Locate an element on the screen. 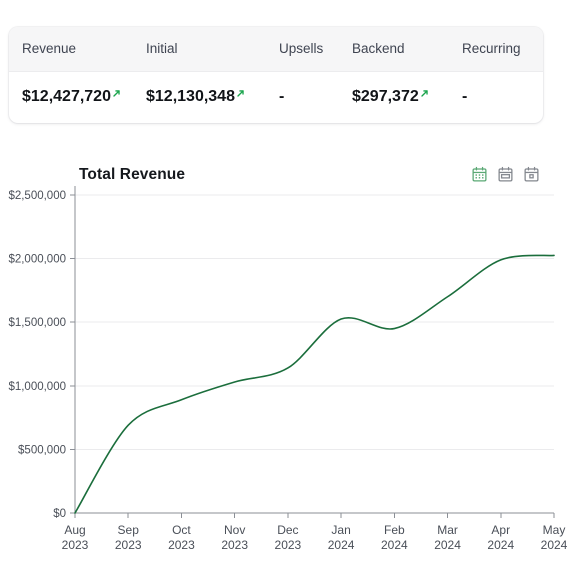 The height and width of the screenshot is (580, 584). cell-revenue: $12,427,720 is located at coordinates (77, 96).